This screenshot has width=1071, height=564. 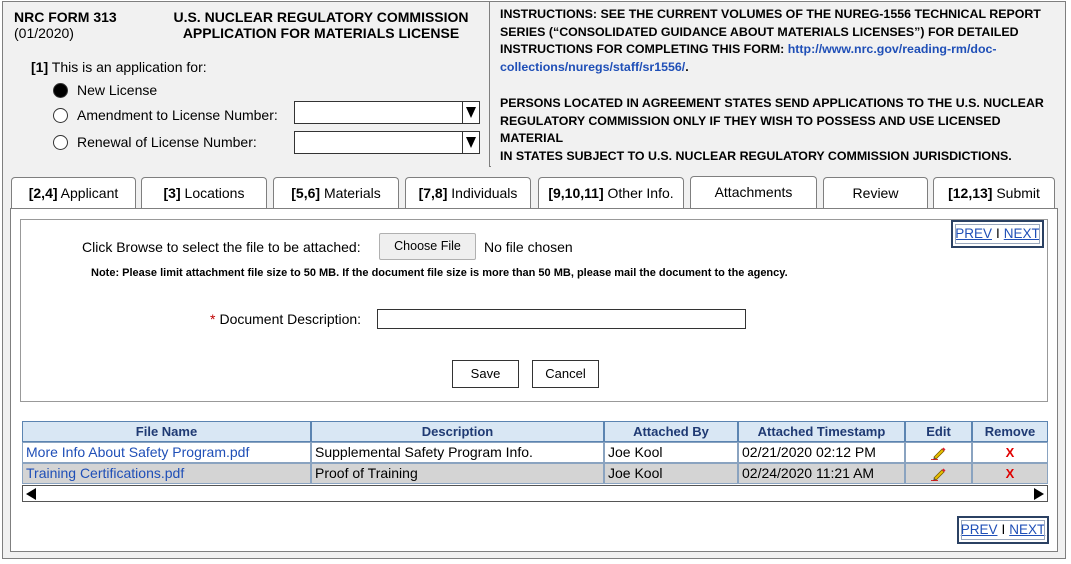 What do you see at coordinates (457, 473) in the screenshot?
I see `description-cell: Proof of Training` at bounding box center [457, 473].